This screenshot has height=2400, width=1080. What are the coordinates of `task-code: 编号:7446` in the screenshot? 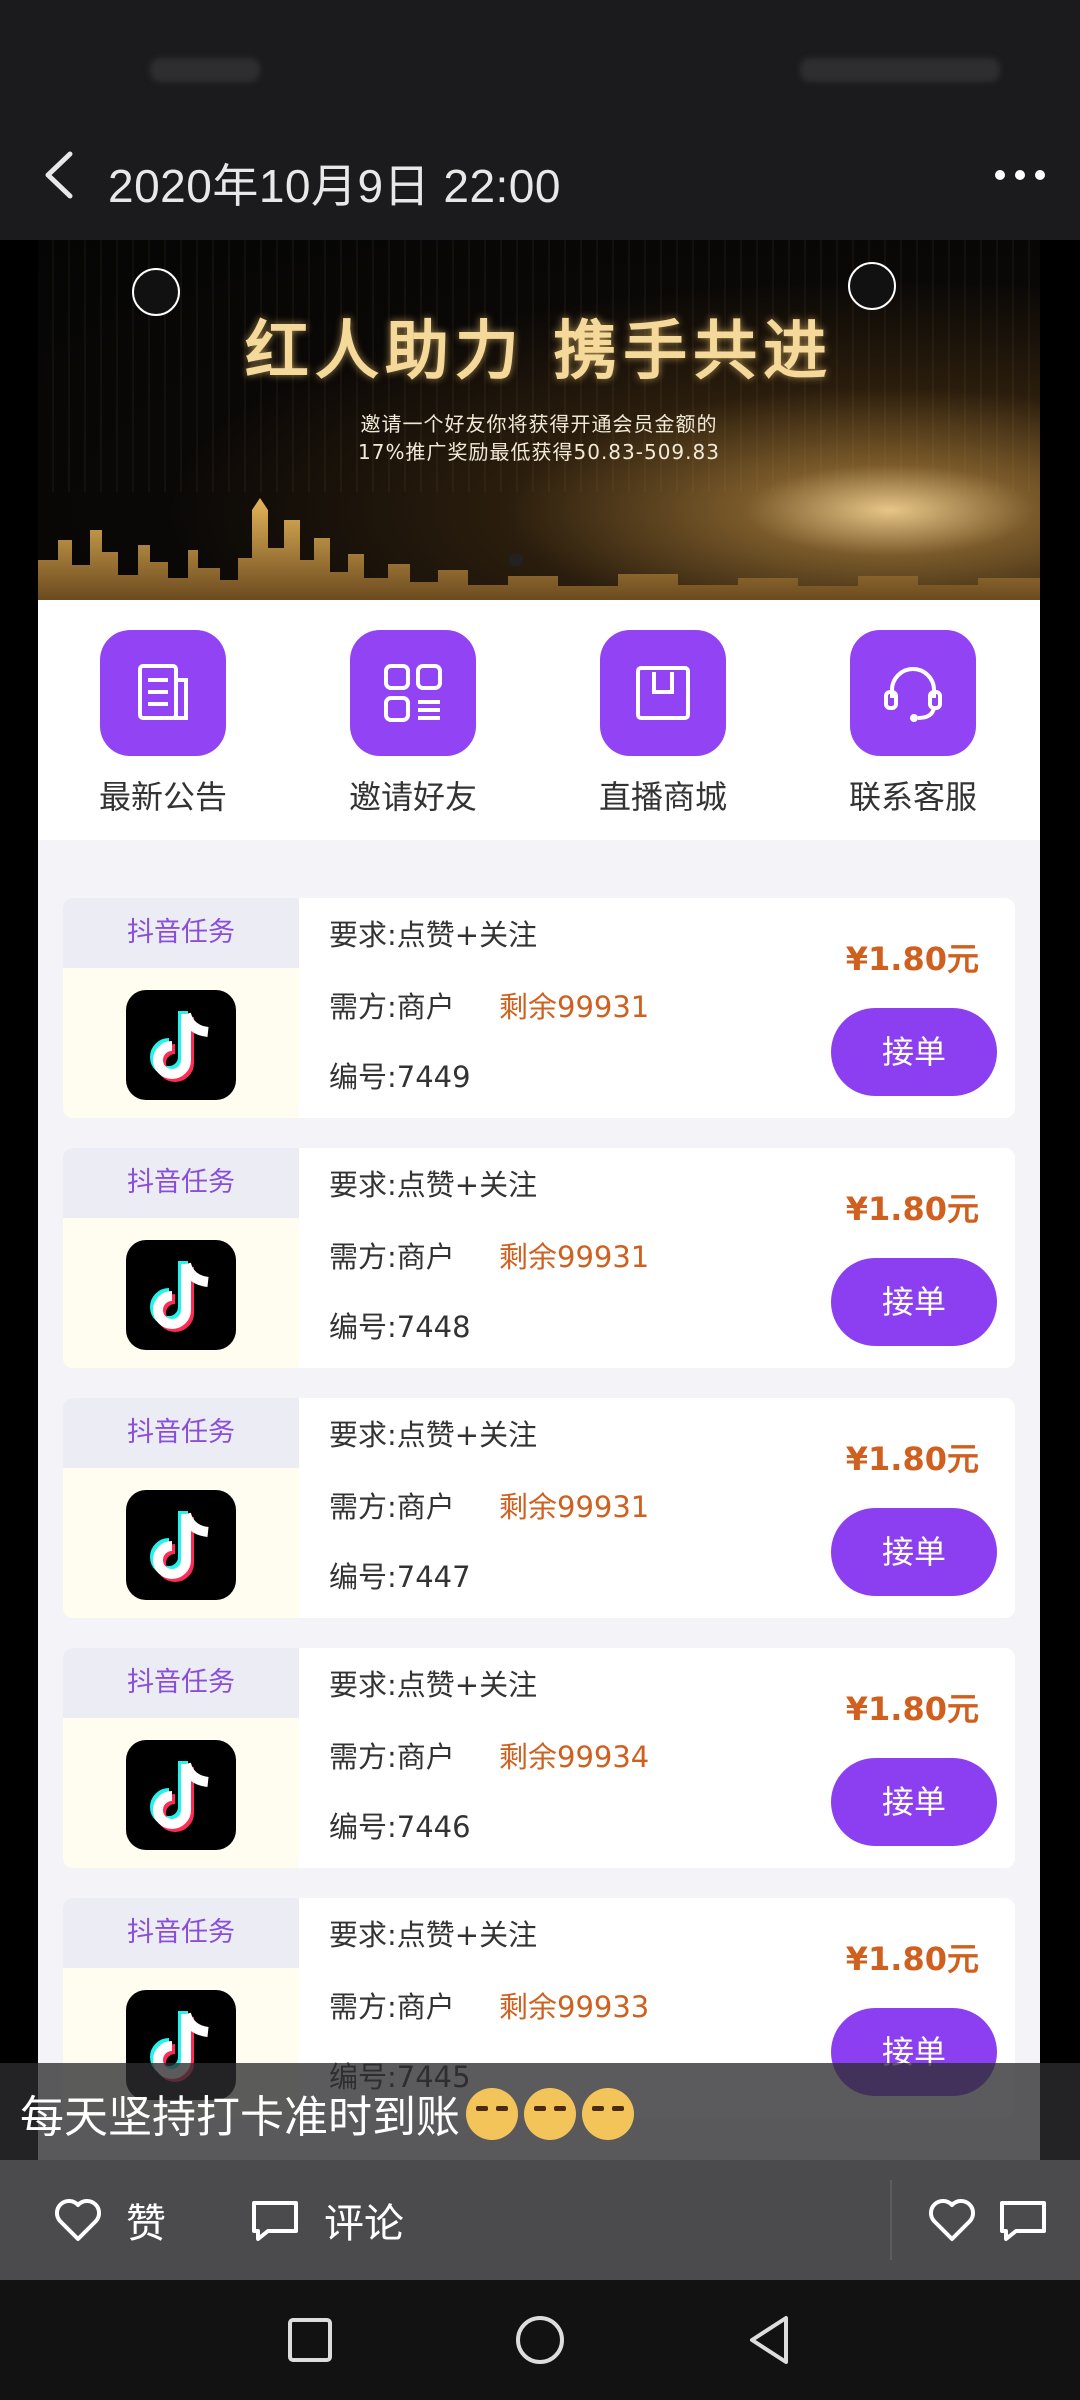 It's located at (400, 1827).